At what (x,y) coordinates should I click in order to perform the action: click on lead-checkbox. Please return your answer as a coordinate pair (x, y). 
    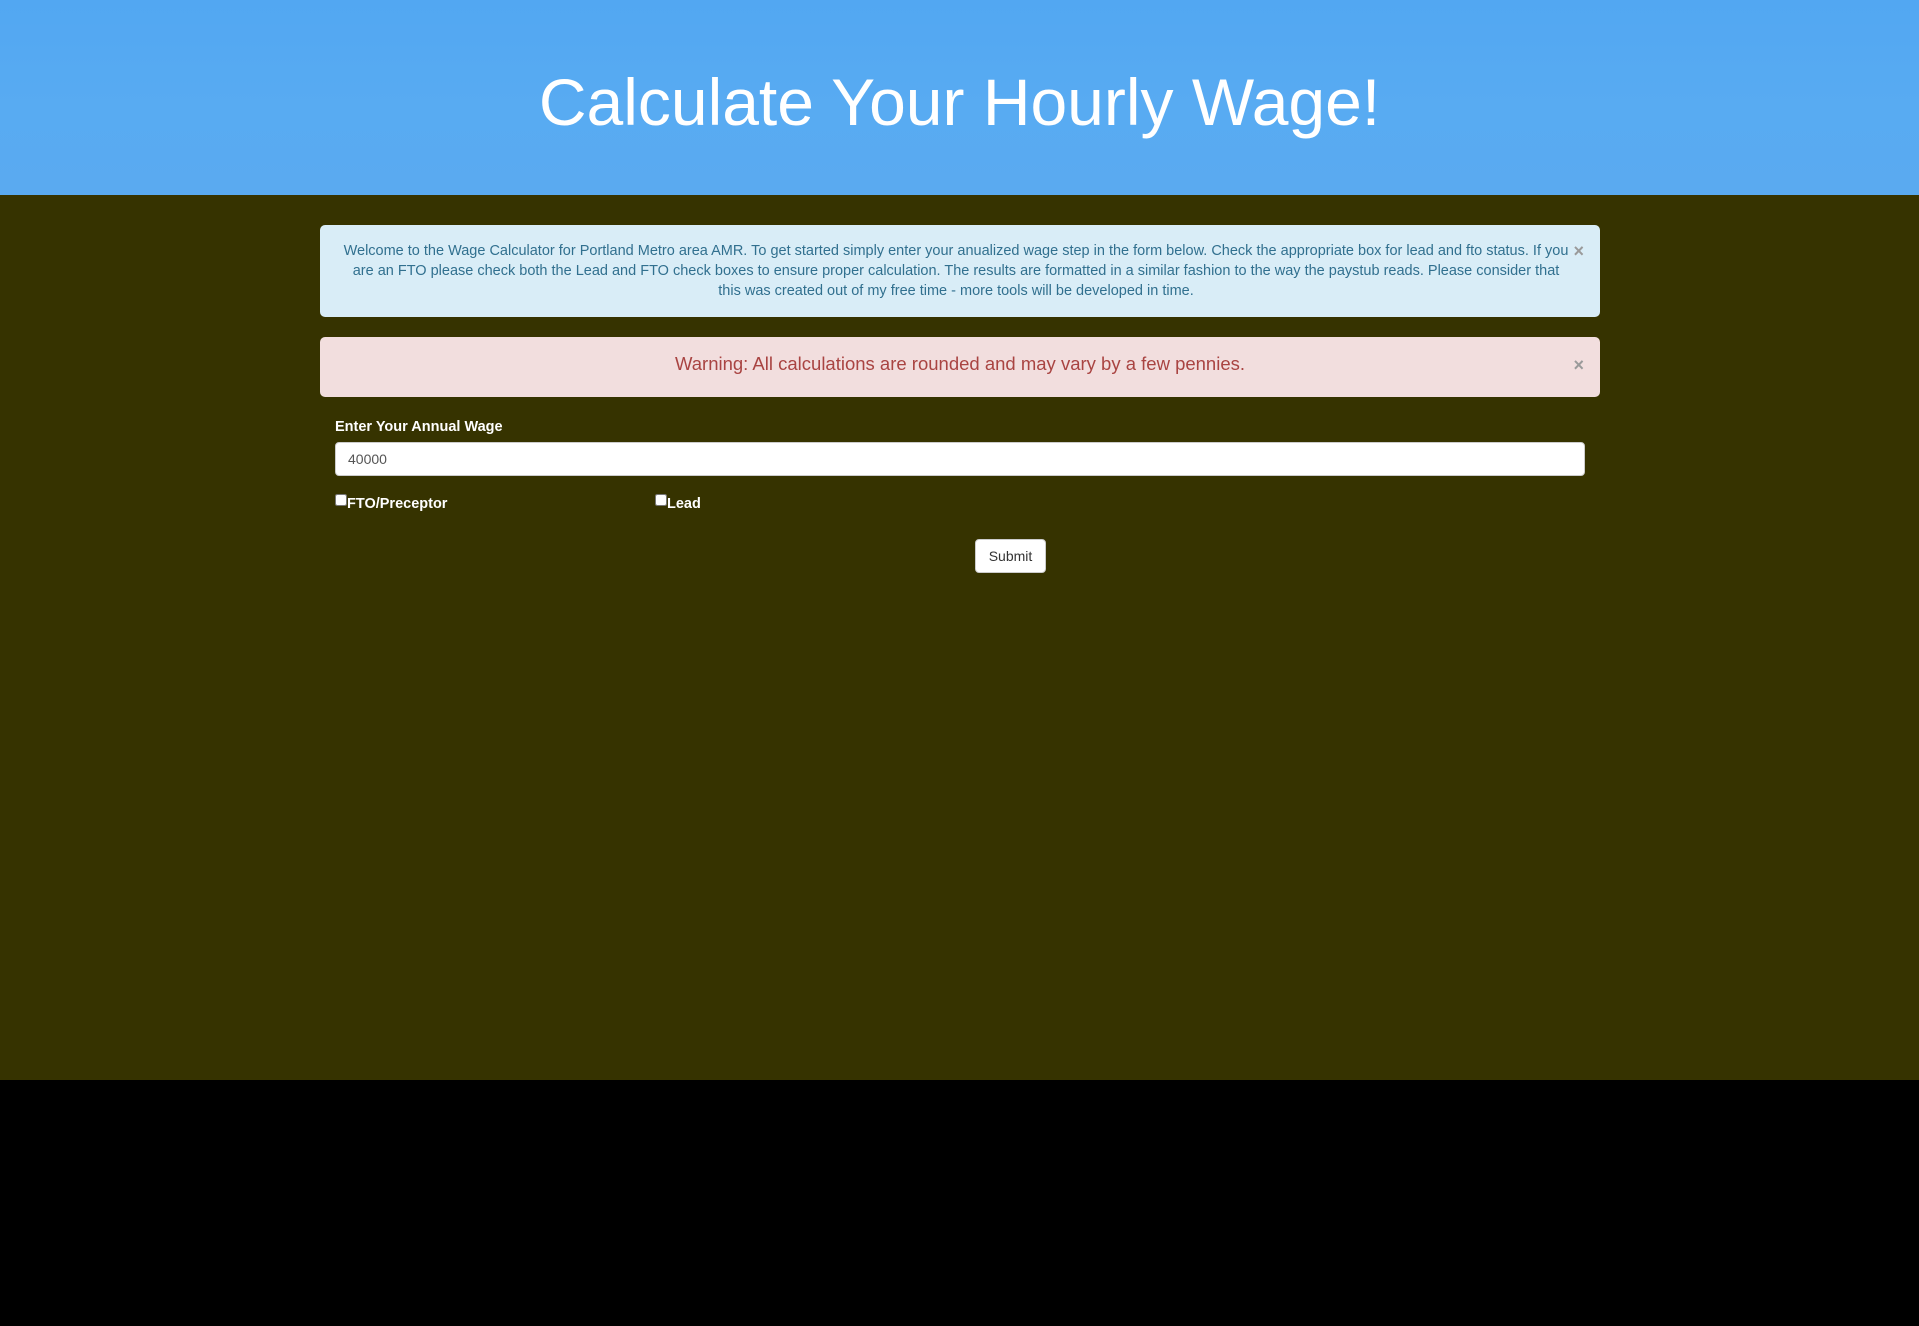
    Looking at the image, I should click on (661, 500).